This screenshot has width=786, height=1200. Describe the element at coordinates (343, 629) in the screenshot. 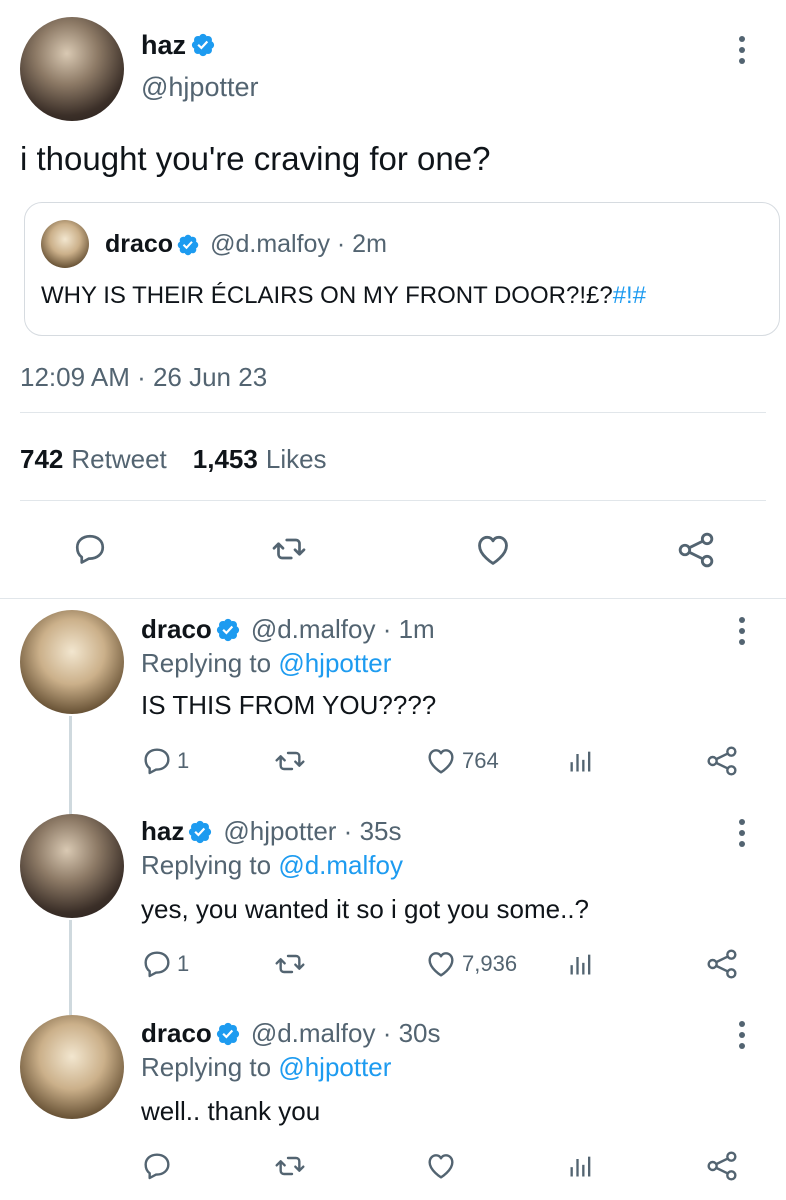

I see `reply-handle-time: @d.malfoy · 1m` at that location.